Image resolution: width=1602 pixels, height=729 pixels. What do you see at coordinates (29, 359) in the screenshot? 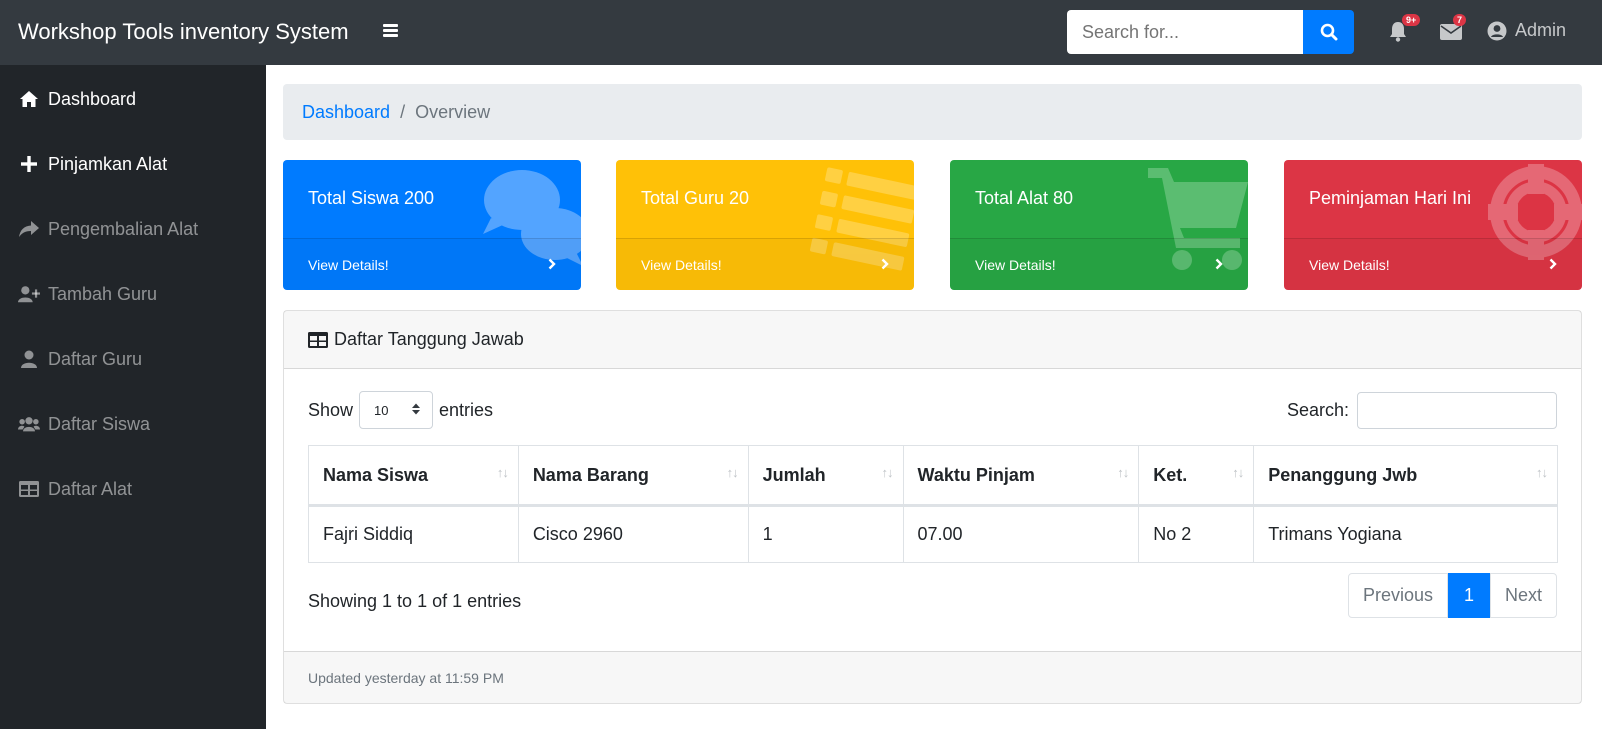
I see `user-icon` at bounding box center [29, 359].